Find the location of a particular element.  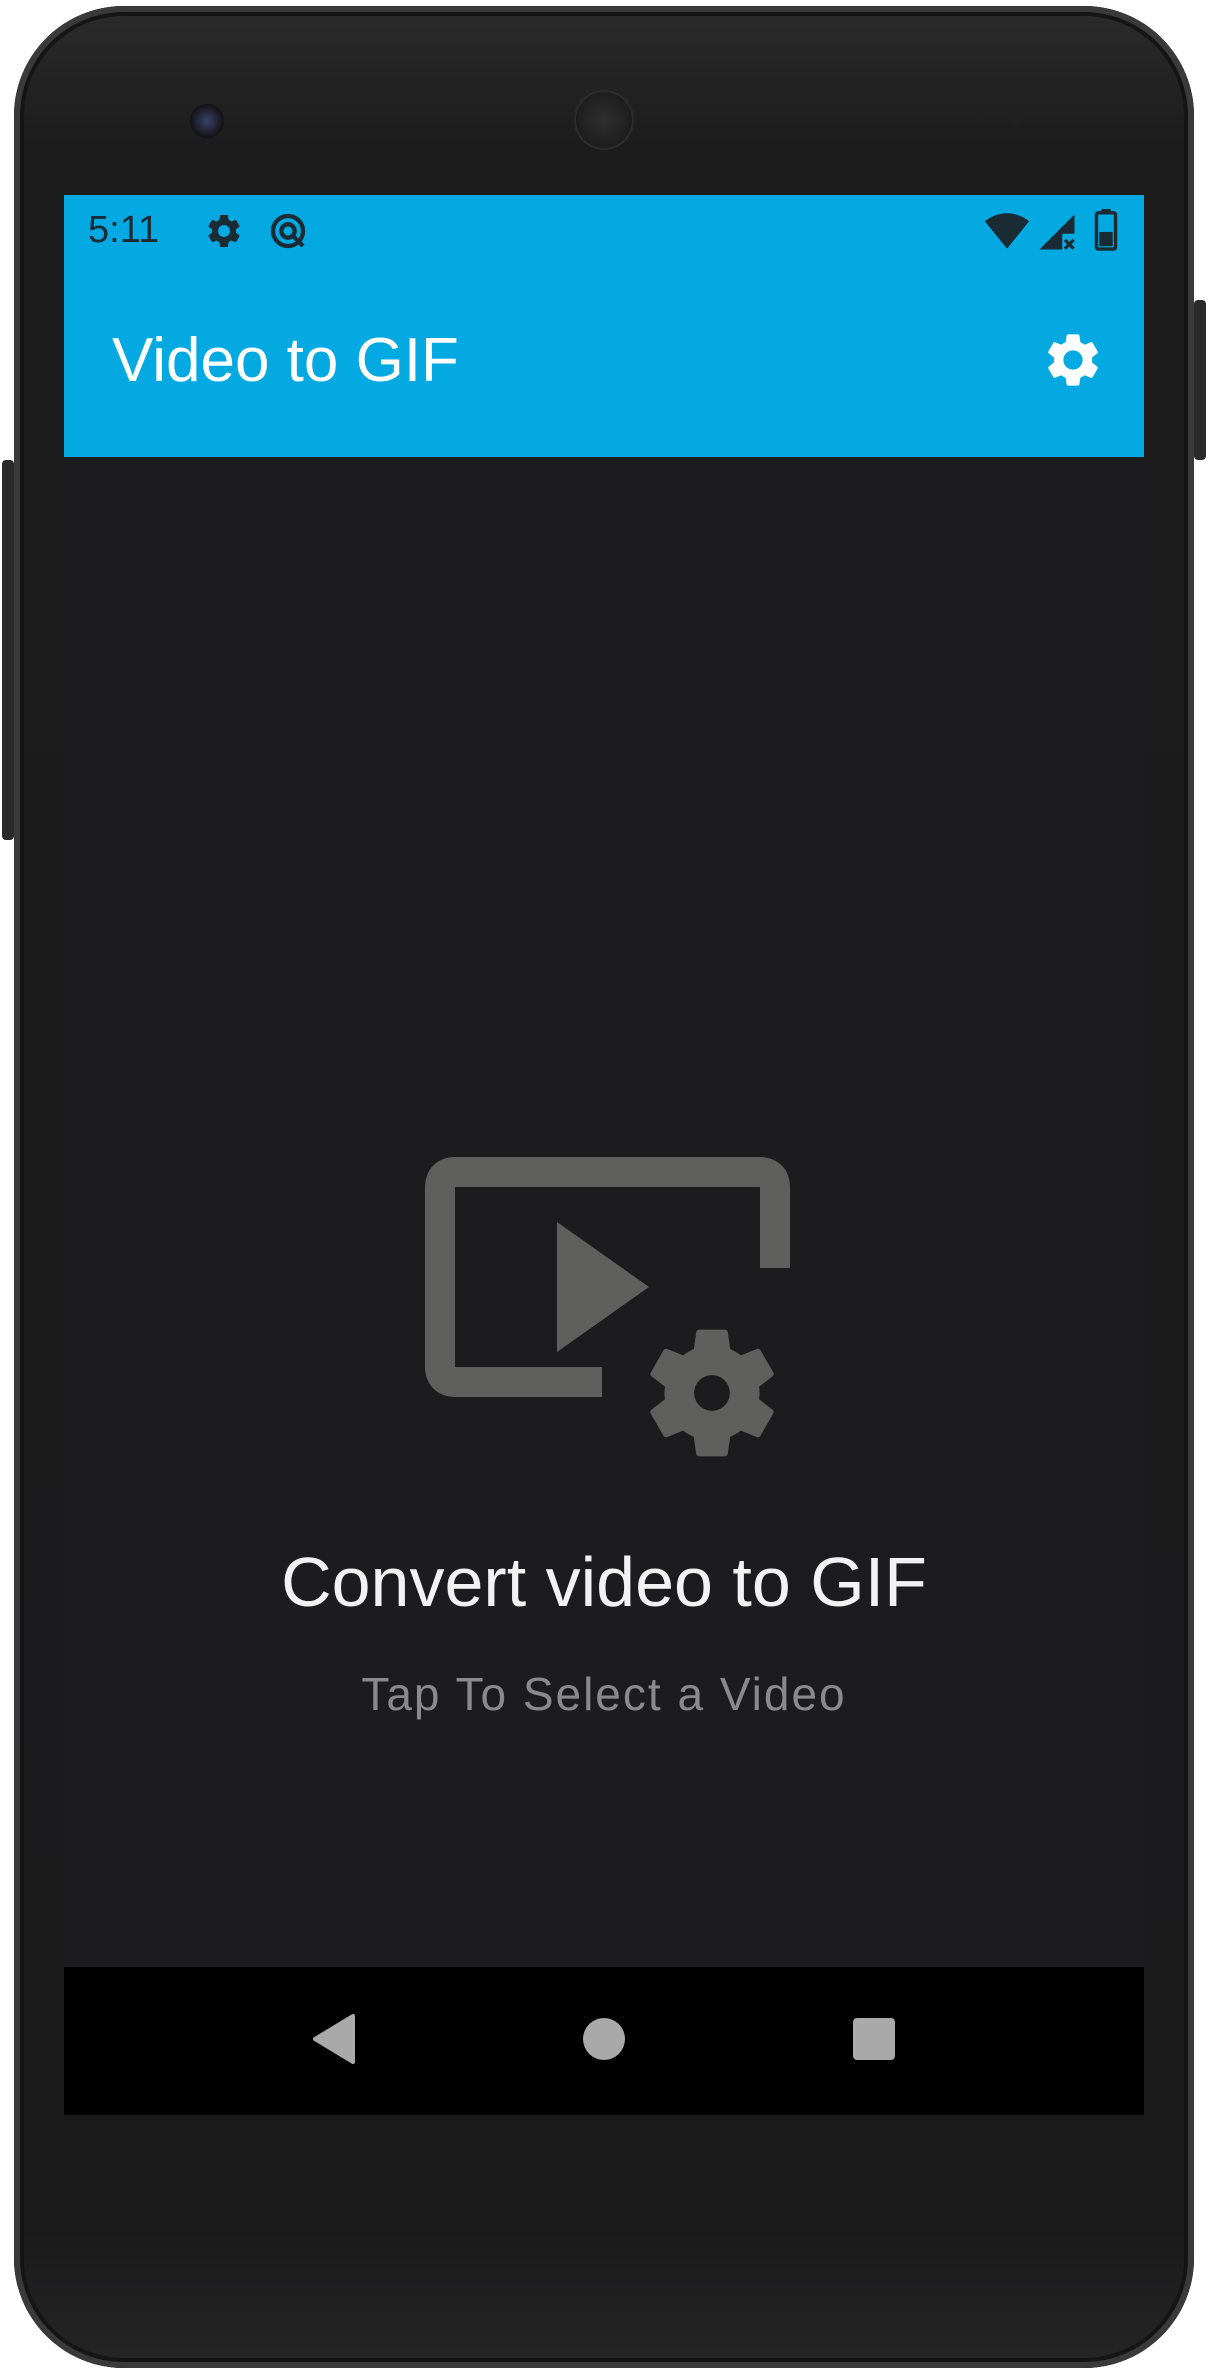

settings-button is located at coordinates (1073, 362).